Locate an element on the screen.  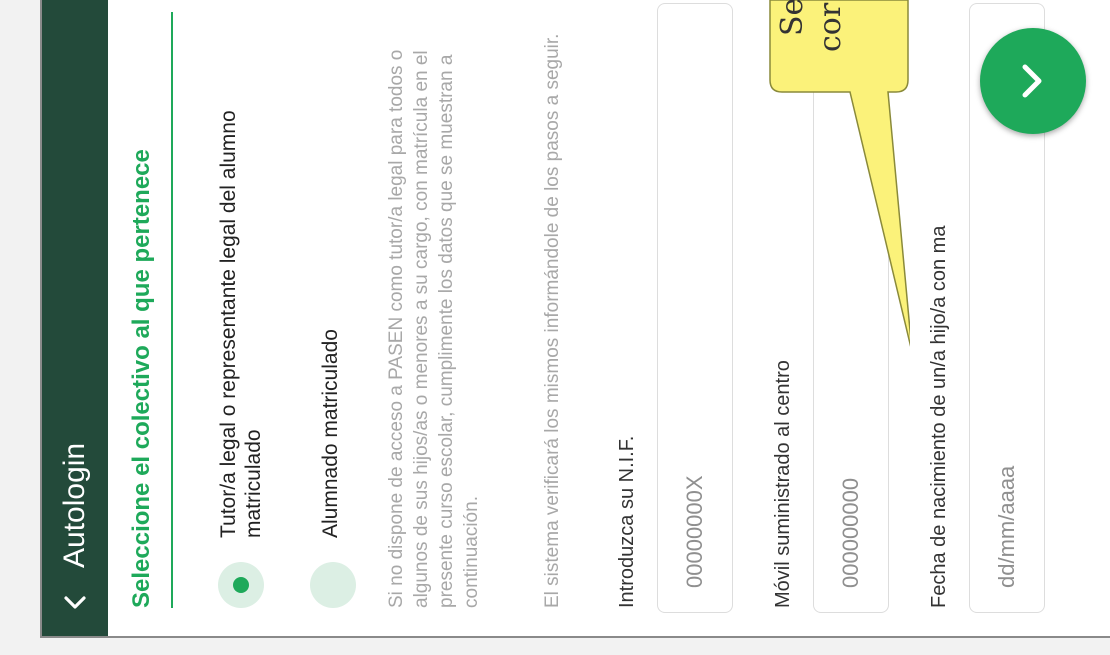
movil-input: 000000000 is located at coordinates (851, 308).